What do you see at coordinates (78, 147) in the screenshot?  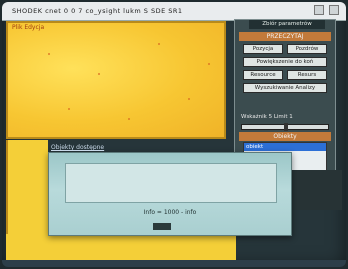 I see `dialog-title: Objekty dostępne` at bounding box center [78, 147].